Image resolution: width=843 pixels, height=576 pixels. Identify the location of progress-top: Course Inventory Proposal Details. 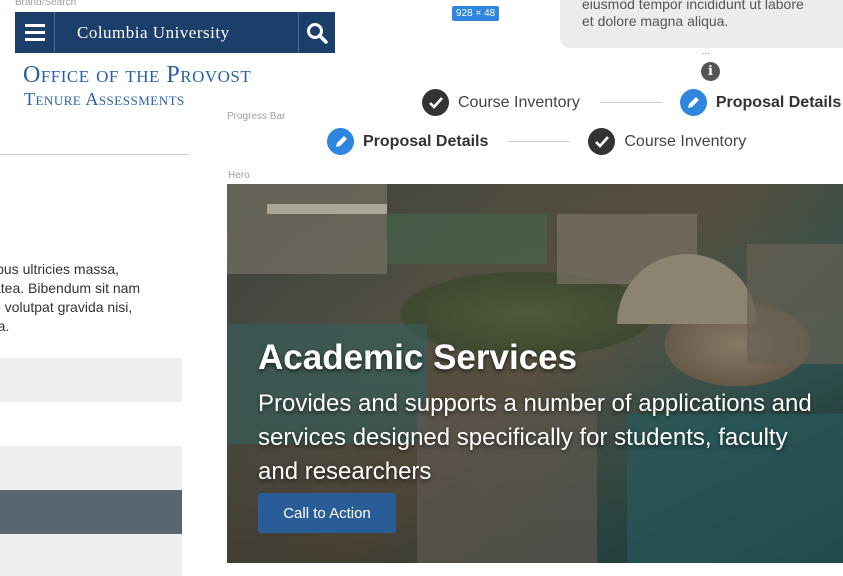
(631, 102).